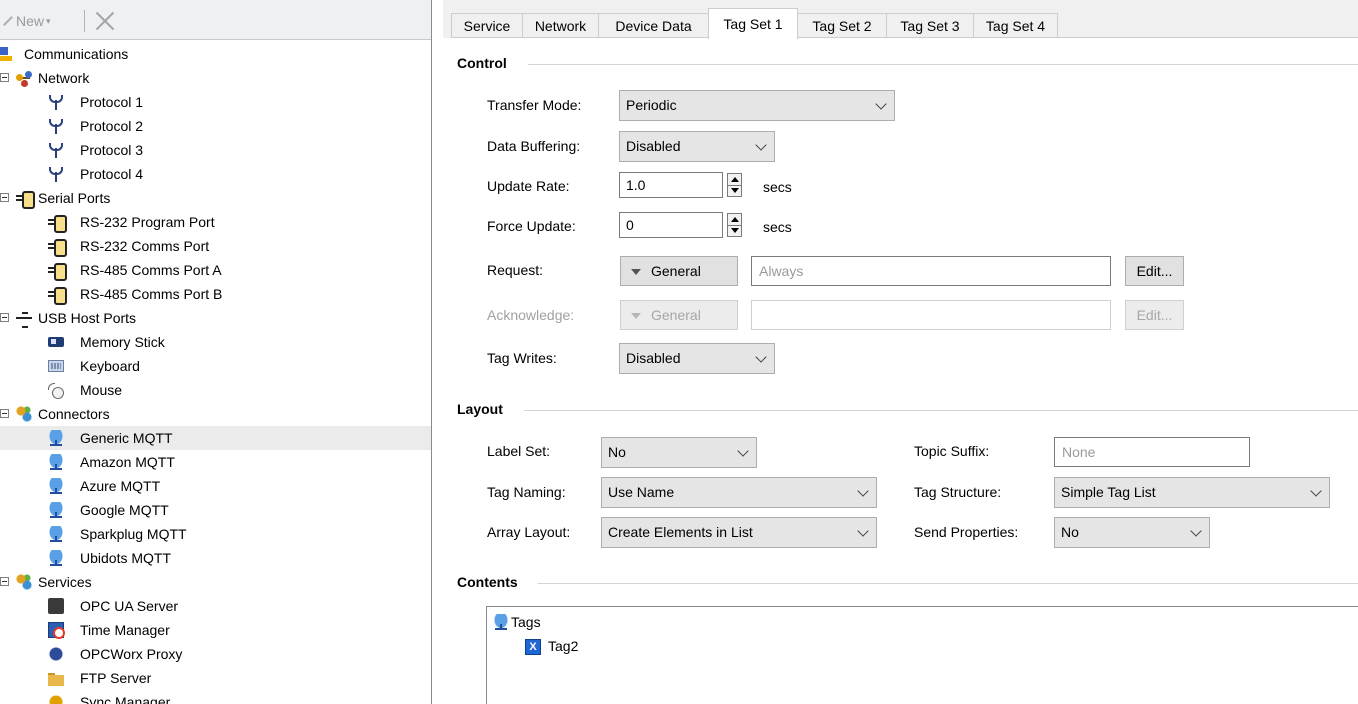  What do you see at coordinates (1192, 492) in the screenshot?
I see `tag-structure-dropdown: Simple Tag List` at bounding box center [1192, 492].